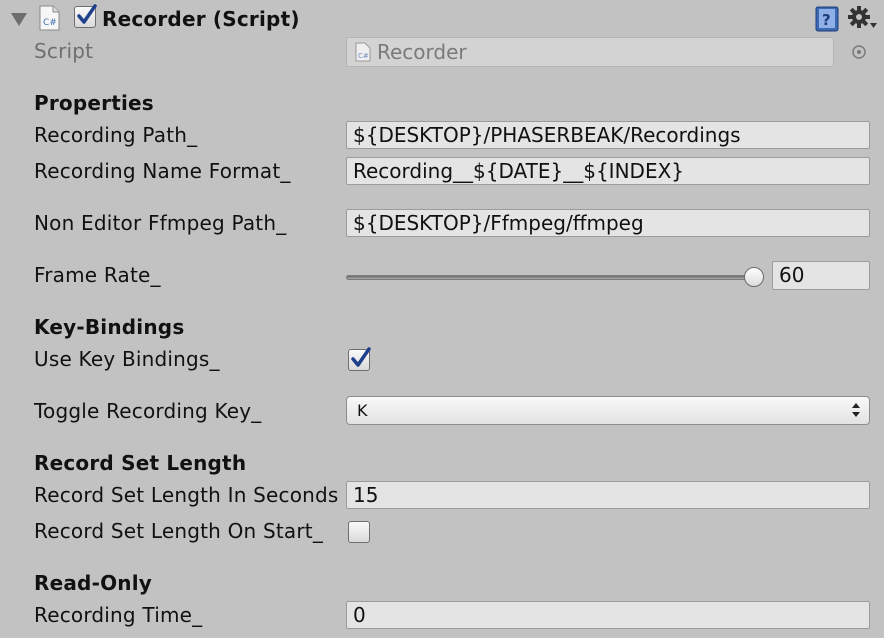 This screenshot has height=638, width=884. I want to click on record-set-length-seconds-label: Record Set Length In Seconds, so click(186, 495).